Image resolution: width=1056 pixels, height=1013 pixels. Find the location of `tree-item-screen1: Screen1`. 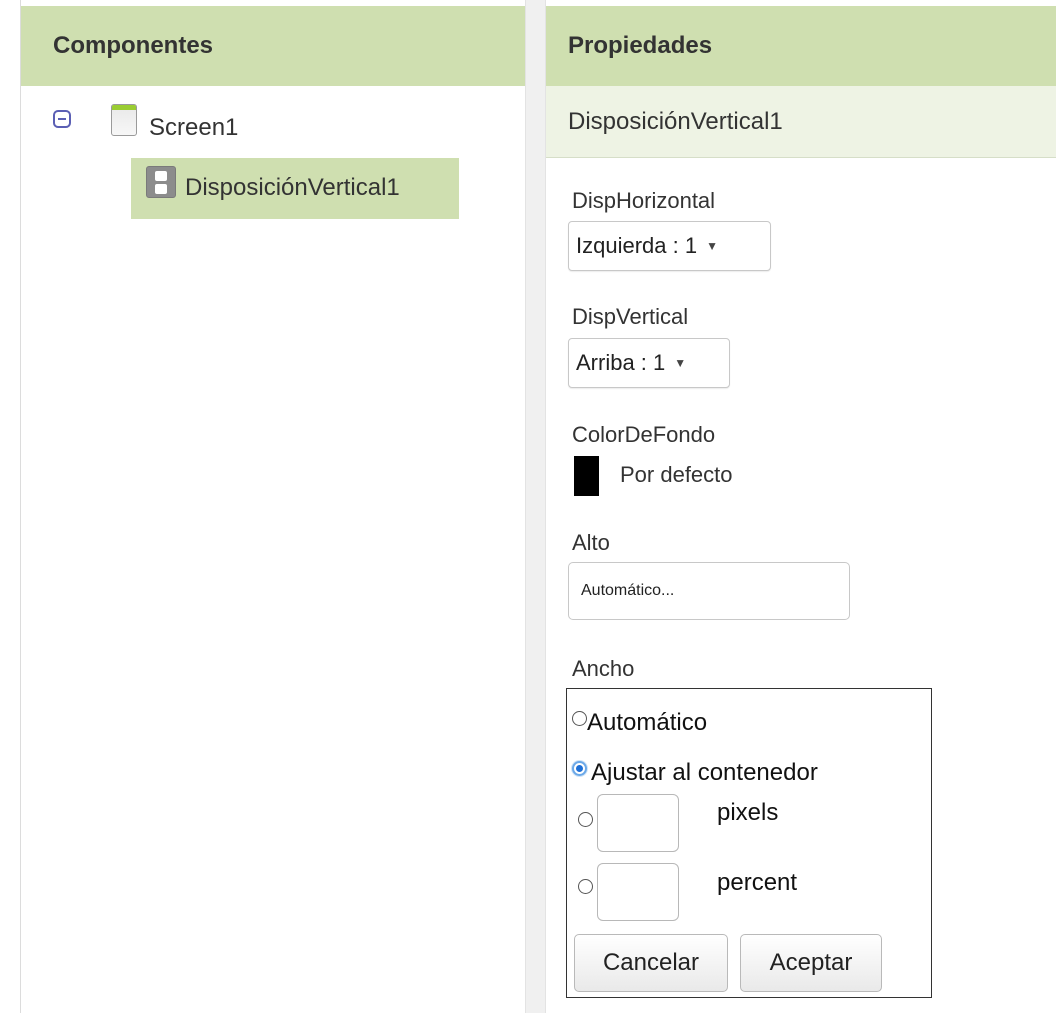

tree-item-screen1: Screen1 is located at coordinates (193, 128).